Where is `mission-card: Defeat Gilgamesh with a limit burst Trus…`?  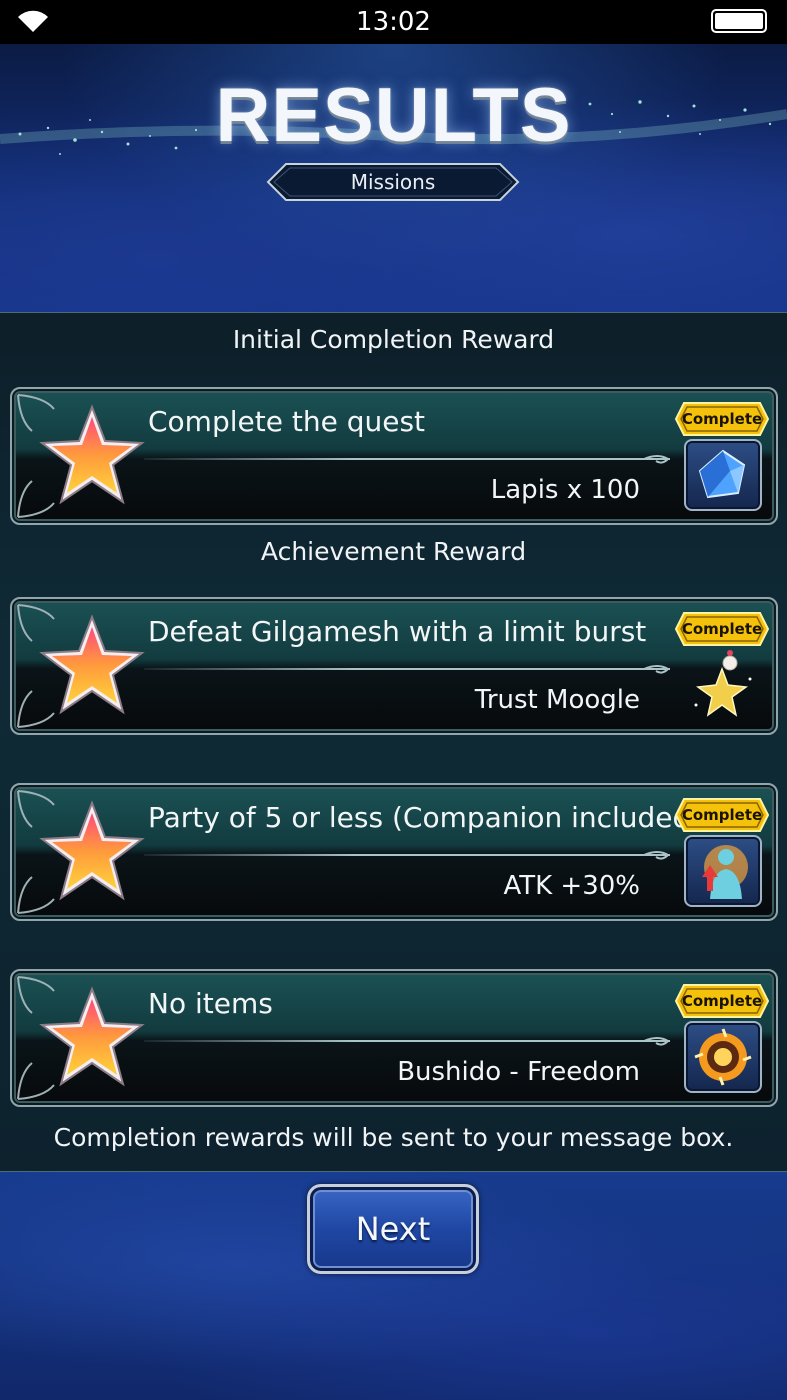 mission-card: Defeat Gilgamesh with a limit burst Trus… is located at coordinates (394, 666).